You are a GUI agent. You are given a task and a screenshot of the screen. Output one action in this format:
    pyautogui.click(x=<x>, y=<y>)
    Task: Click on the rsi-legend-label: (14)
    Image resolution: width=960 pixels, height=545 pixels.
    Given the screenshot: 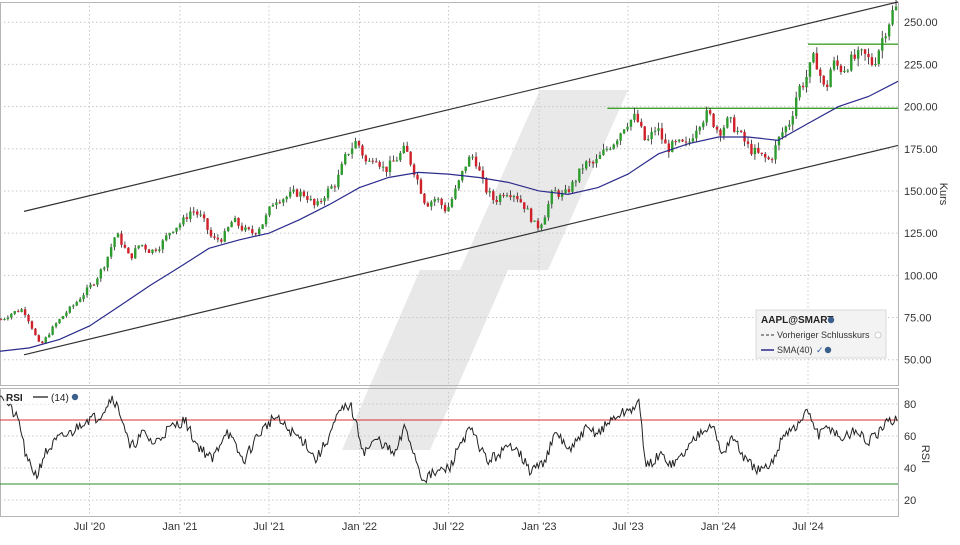 What is the action you would take?
    pyautogui.click(x=60, y=398)
    